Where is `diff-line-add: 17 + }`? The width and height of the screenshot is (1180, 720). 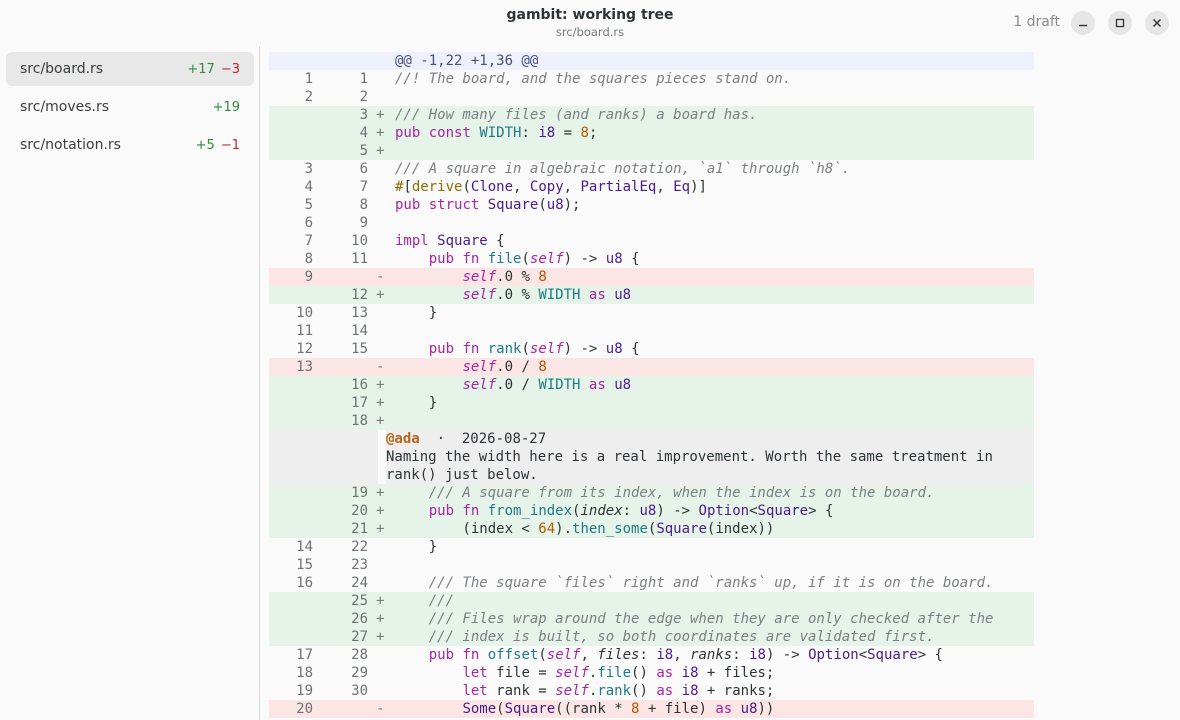
diff-line-add: 17 + } is located at coordinates (651, 403).